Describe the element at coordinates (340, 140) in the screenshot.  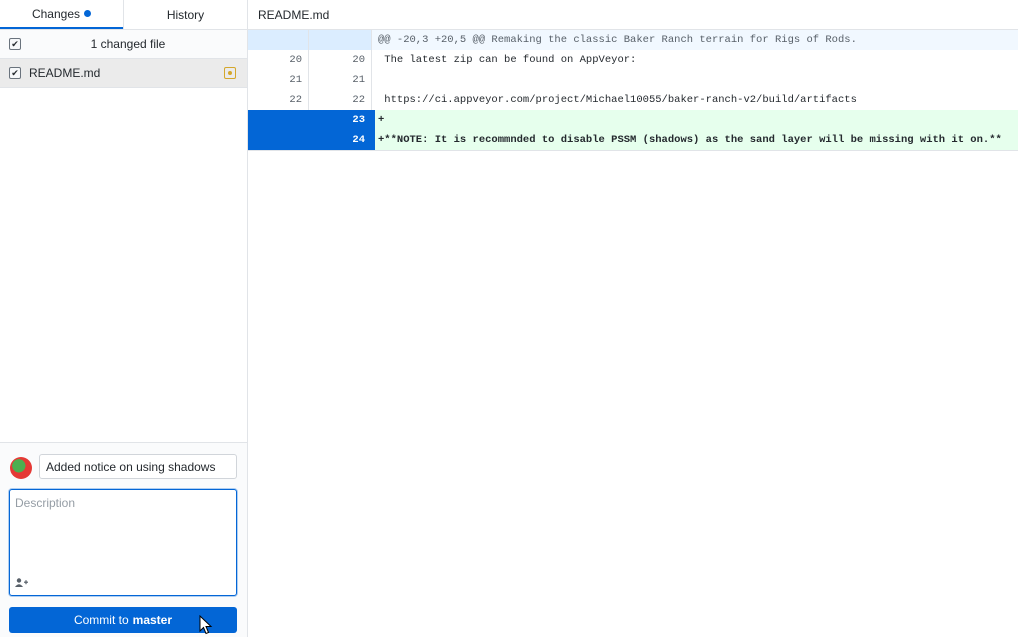
I see `new-line-number: 24` at that location.